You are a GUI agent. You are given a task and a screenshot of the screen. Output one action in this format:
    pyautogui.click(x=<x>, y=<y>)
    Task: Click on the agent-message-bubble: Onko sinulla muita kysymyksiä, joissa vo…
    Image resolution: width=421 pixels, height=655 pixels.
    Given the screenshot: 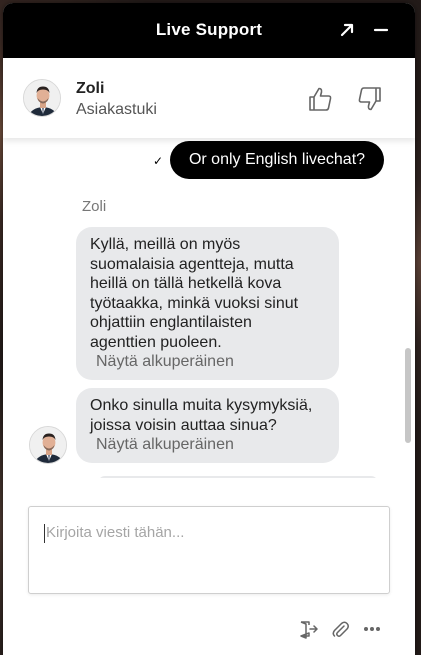 What is the action you would take?
    pyautogui.click(x=207, y=425)
    